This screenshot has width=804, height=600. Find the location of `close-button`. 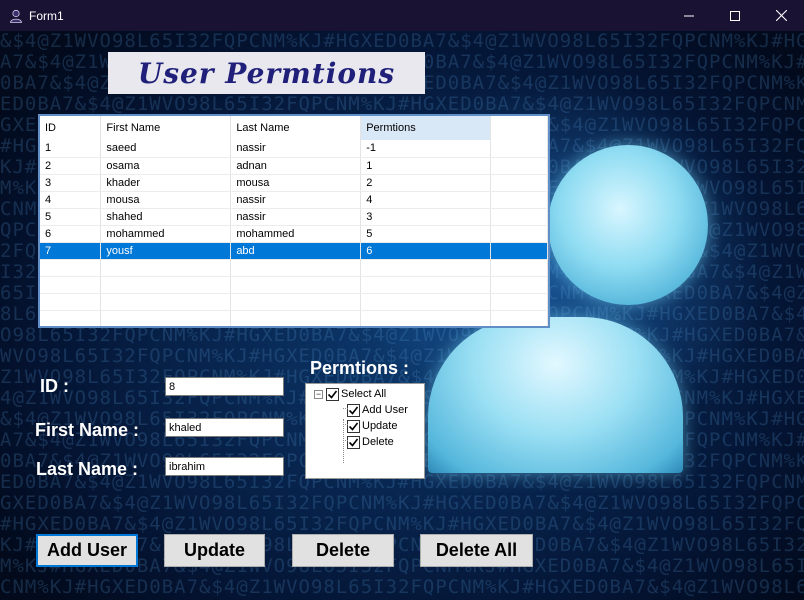

close-button is located at coordinates (781, 15).